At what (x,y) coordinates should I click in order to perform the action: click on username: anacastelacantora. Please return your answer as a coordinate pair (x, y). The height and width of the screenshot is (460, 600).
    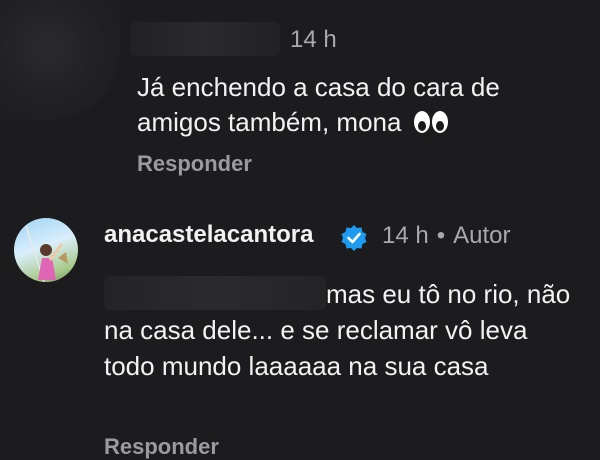
    Looking at the image, I should click on (208, 235).